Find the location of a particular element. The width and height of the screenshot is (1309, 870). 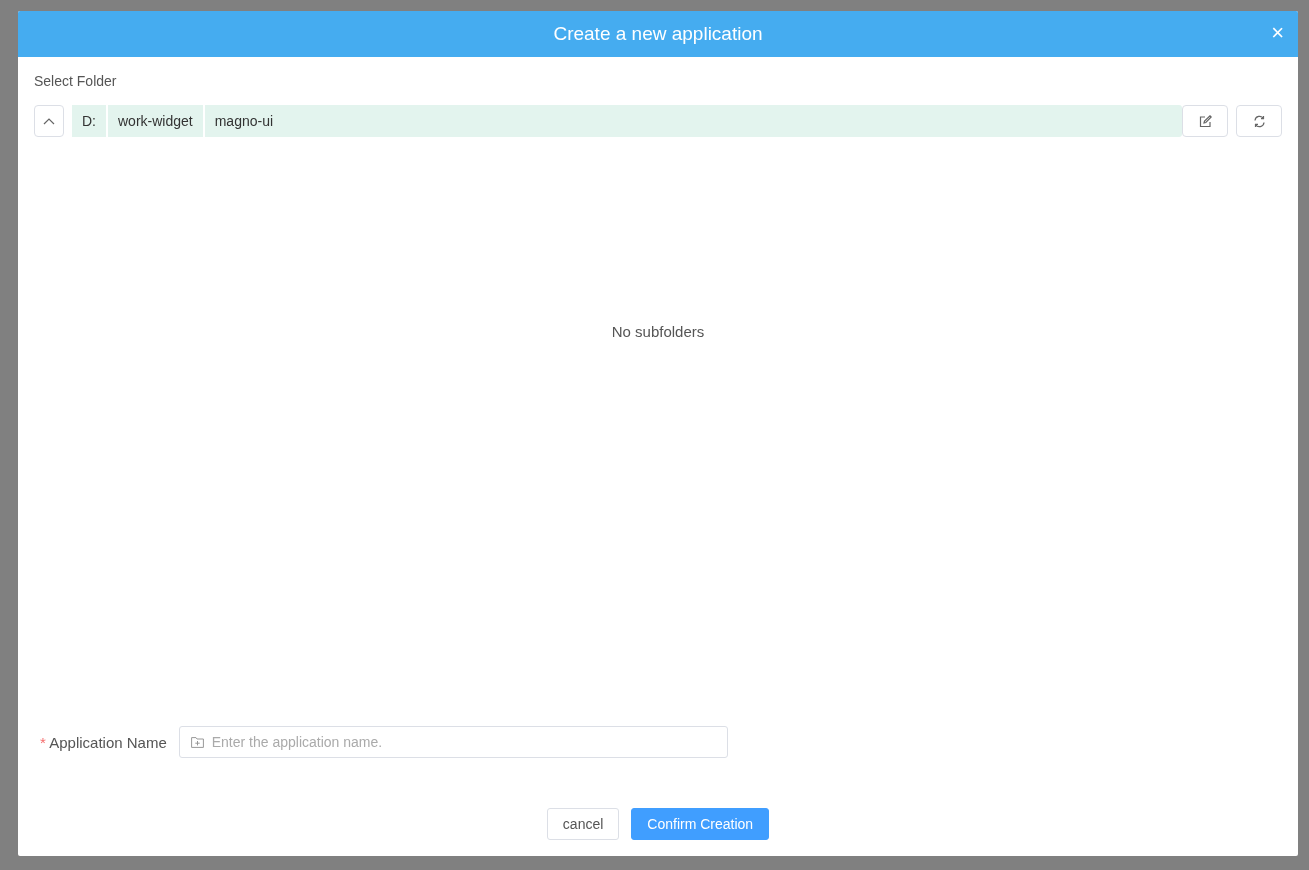

cancel-button: cancel is located at coordinates (583, 824).